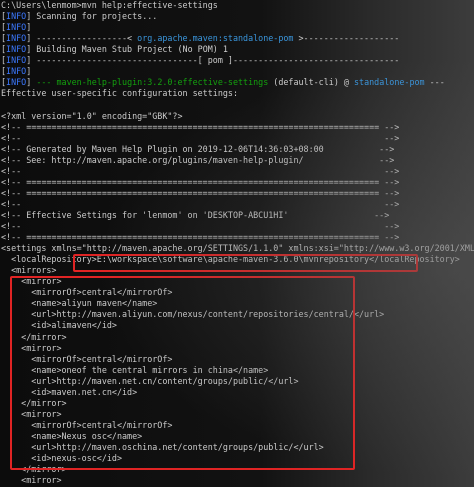 The width and height of the screenshot is (474, 487). I want to click on terminal-text: <mirror>, so click(31, 480).